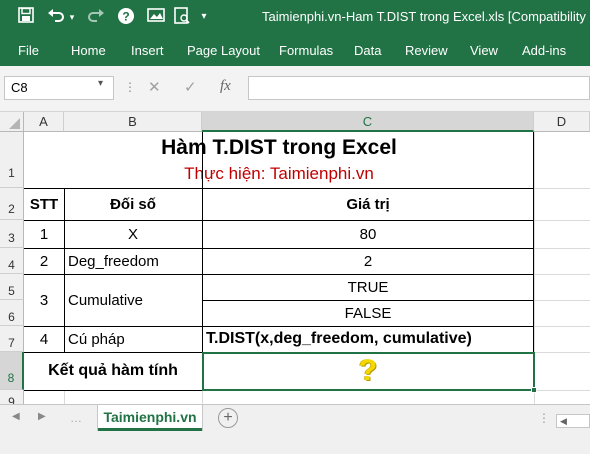  What do you see at coordinates (150, 418) in the screenshot?
I see `sheet-tab-taimienphi: Taimienphi.vn` at bounding box center [150, 418].